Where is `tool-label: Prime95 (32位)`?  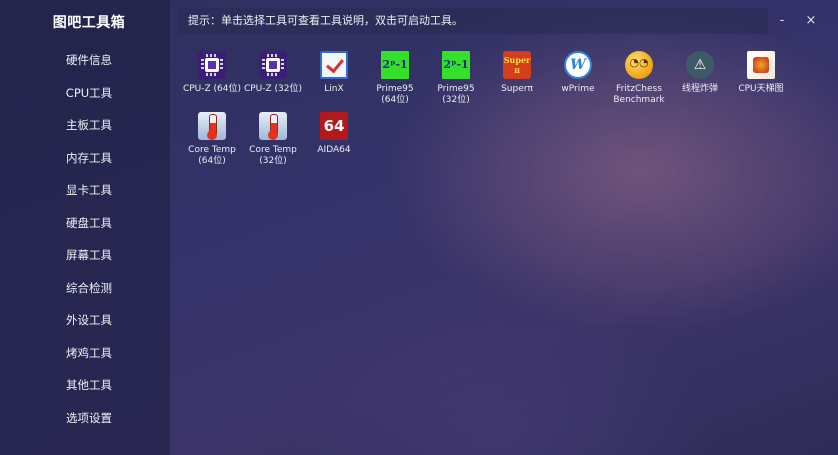
tool-label: Prime95 (32位) is located at coordinates (456, 94).